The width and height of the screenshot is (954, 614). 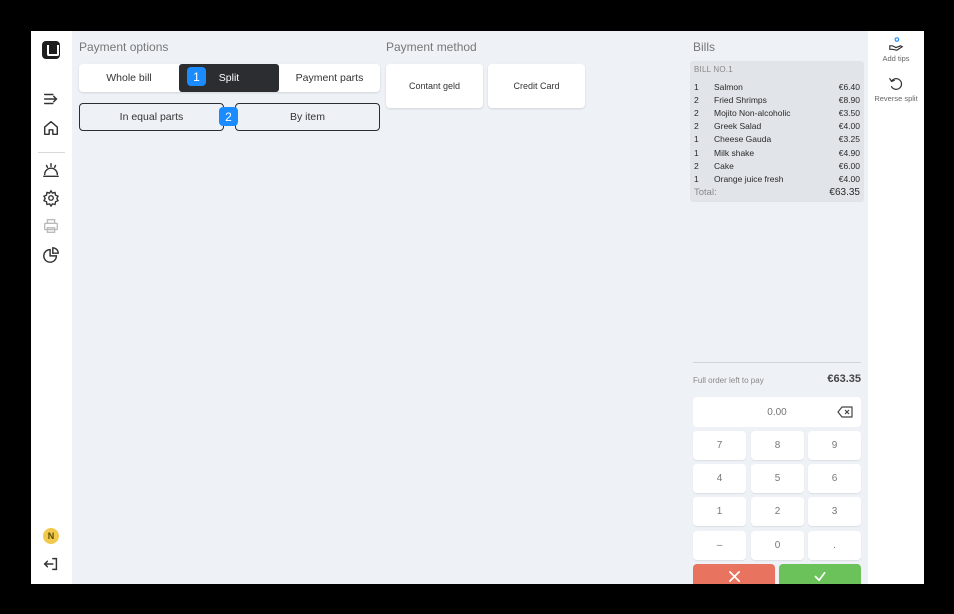 I want to click on add-tips-action: Add tips, so click(x=896, y=49).